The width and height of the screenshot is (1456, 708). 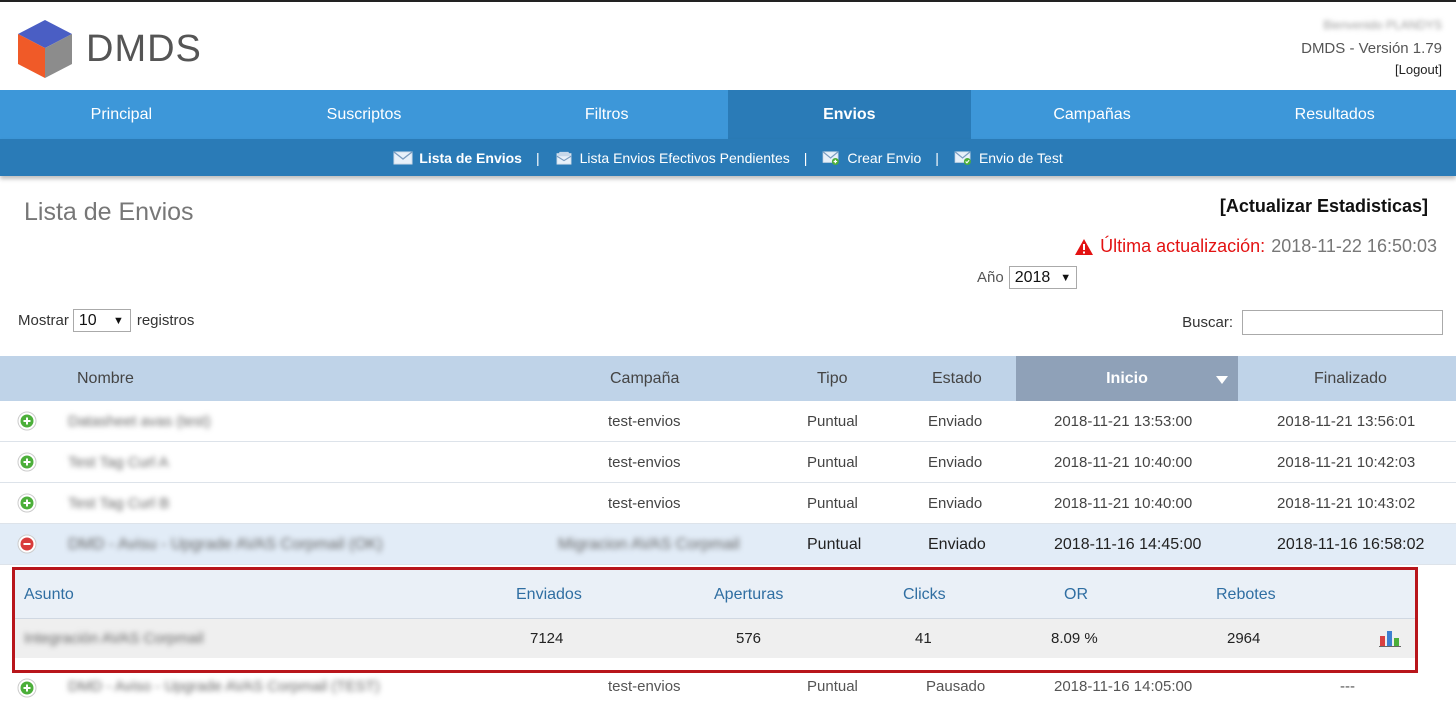 I want to click on page-length-control: Mostrar 10 ▼ registros, so click(x=106, y=320).